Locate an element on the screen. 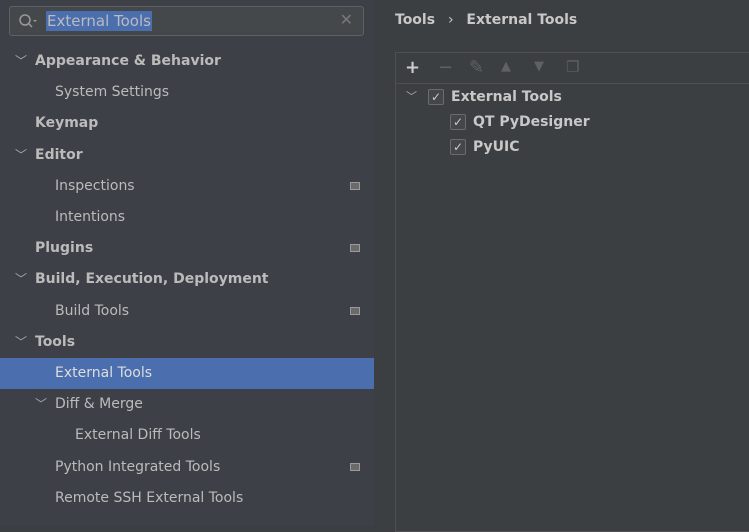  clear-icon: ✕ is located at coordinates (346, 19).